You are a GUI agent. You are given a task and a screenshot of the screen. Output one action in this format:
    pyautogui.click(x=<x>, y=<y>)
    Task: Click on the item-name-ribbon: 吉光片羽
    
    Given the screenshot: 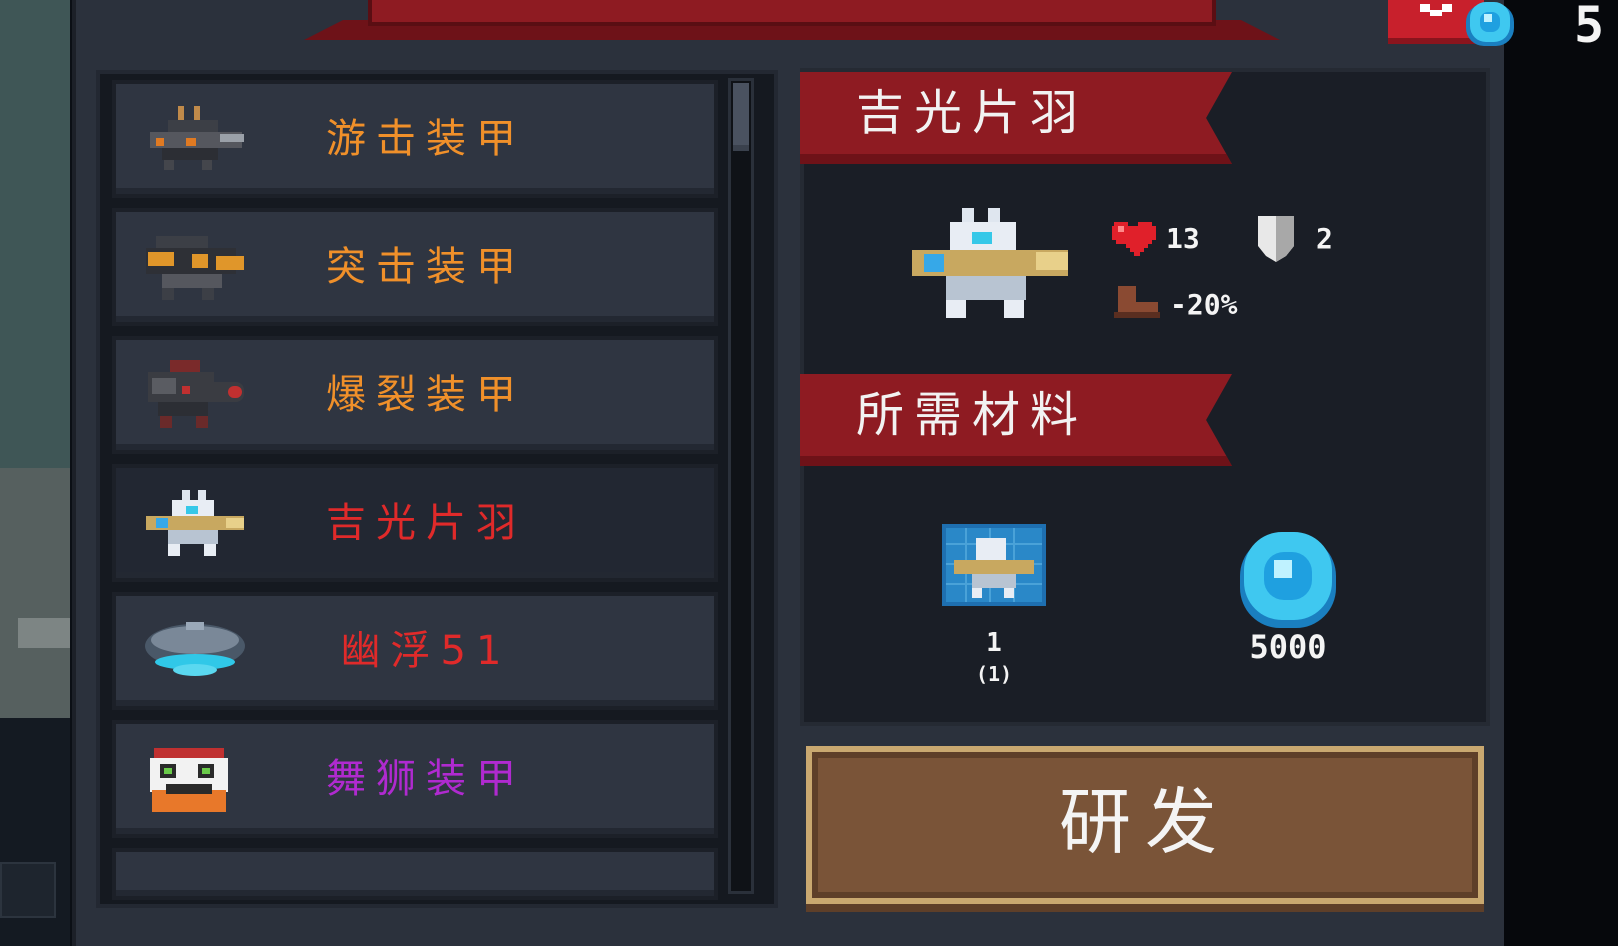 What is the action you would take?
    pyautogui.click(x=1016, y=118)
    